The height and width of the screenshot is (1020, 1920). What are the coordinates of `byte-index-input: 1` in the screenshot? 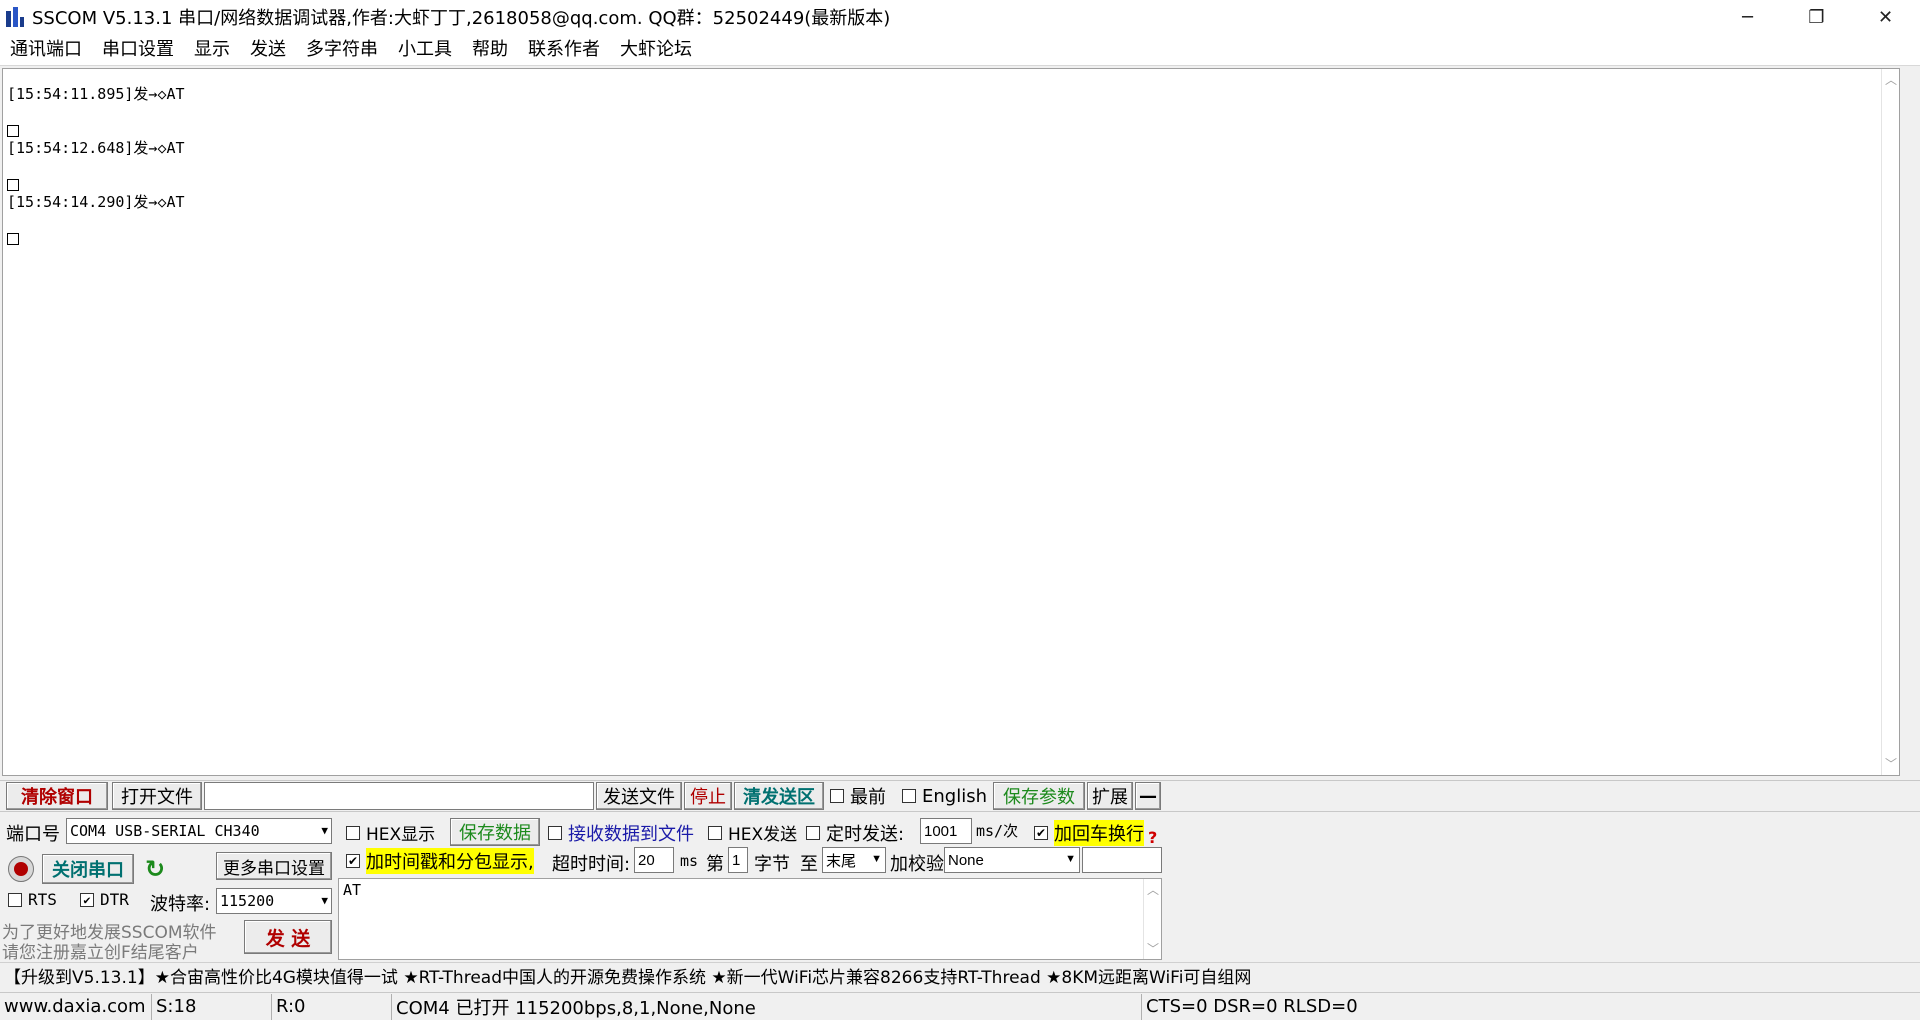 It's located at (738, 860).